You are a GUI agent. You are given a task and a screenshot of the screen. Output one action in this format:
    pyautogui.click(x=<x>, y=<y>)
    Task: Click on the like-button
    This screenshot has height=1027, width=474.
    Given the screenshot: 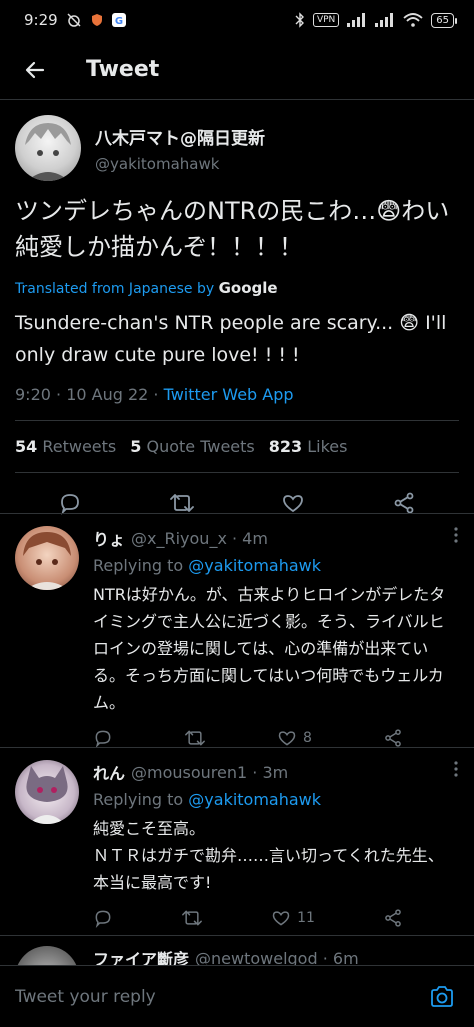 What is the action you would take?
    pyautogui.click(x=293, y=503)
    